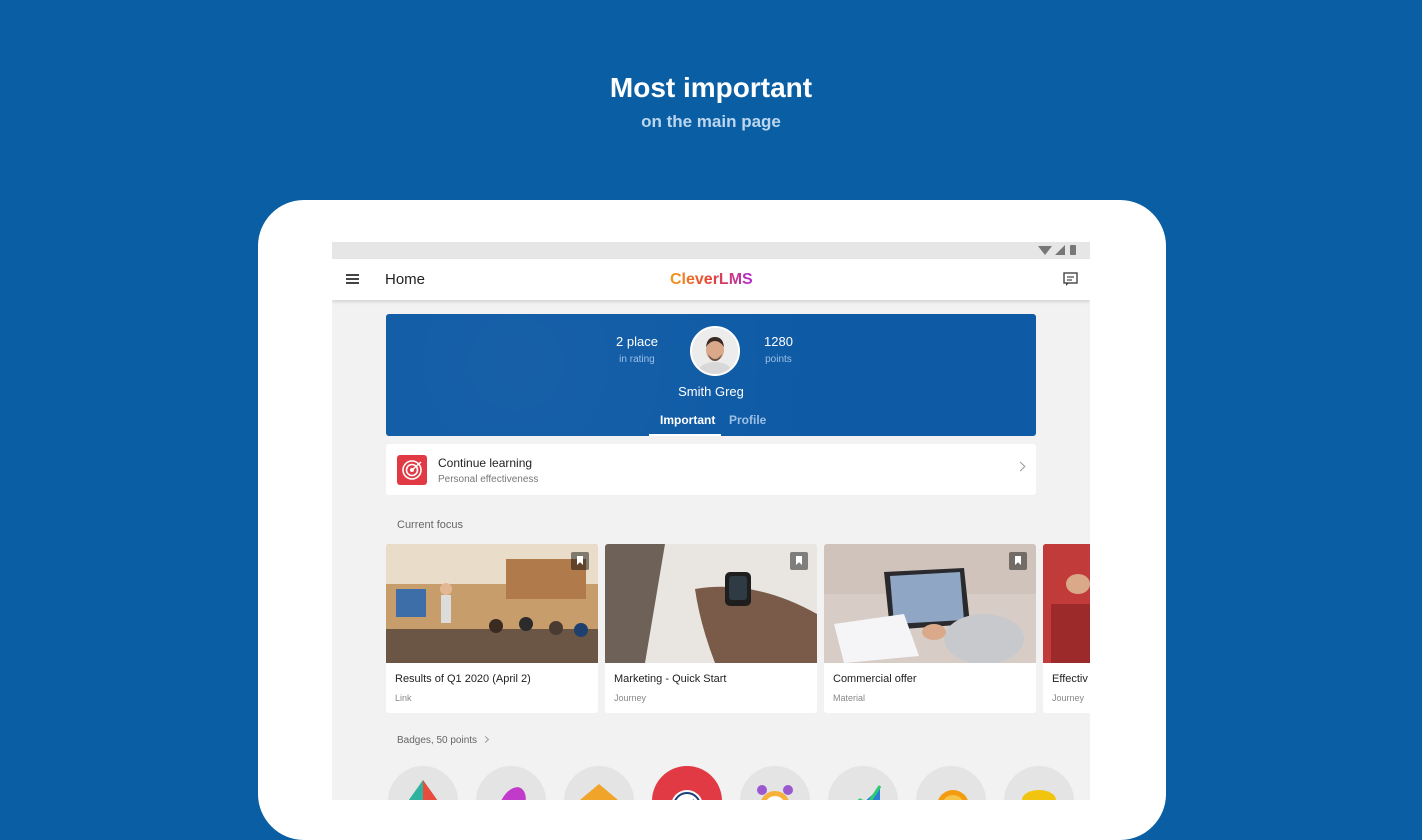  I want to click on app-bar: Home CleverLMS, so click(711, 279).